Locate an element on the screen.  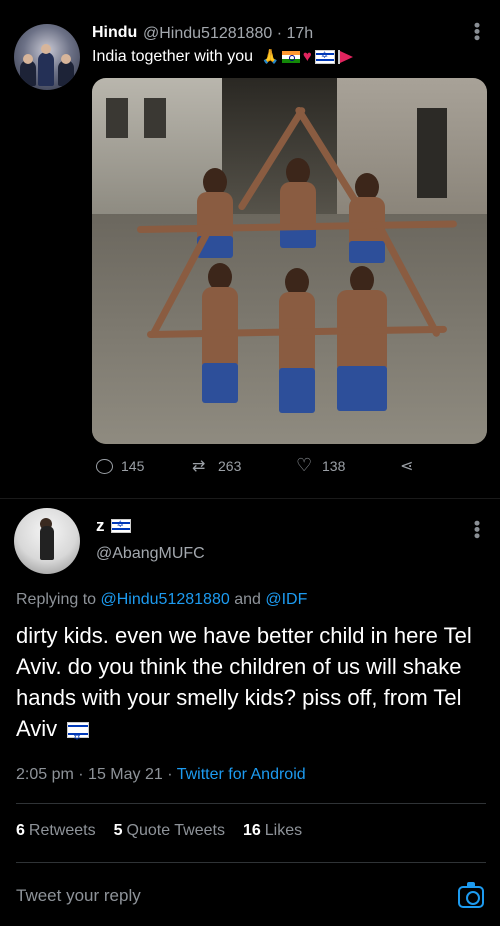
reply-action: 145 is located at coordinates (120, 466).